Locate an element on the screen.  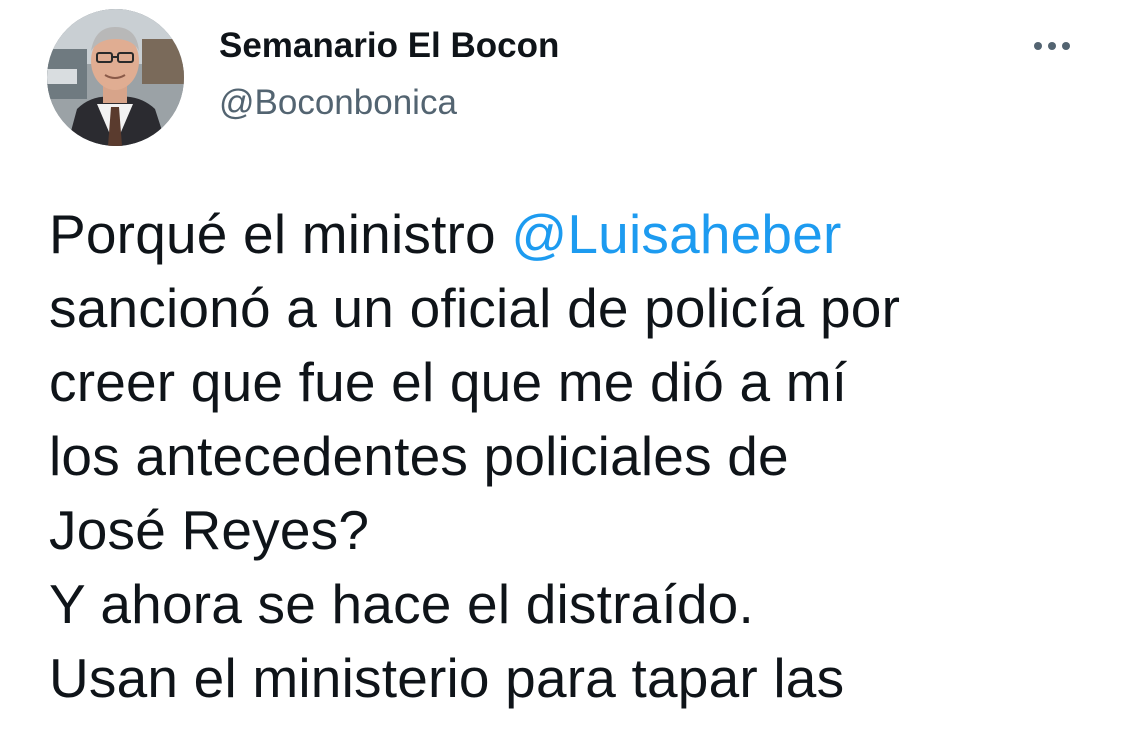
more-options-button is located at coordinates (1052, 46).